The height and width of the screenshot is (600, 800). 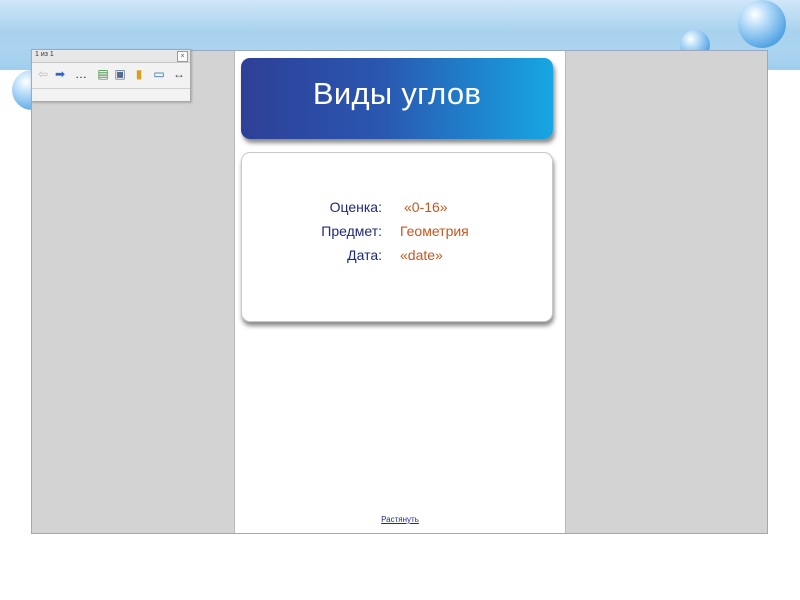 What do you see at coordinates (762, 24) in the screenshot?
I see `decorative-orb-large` at bounding box center [762, 24].